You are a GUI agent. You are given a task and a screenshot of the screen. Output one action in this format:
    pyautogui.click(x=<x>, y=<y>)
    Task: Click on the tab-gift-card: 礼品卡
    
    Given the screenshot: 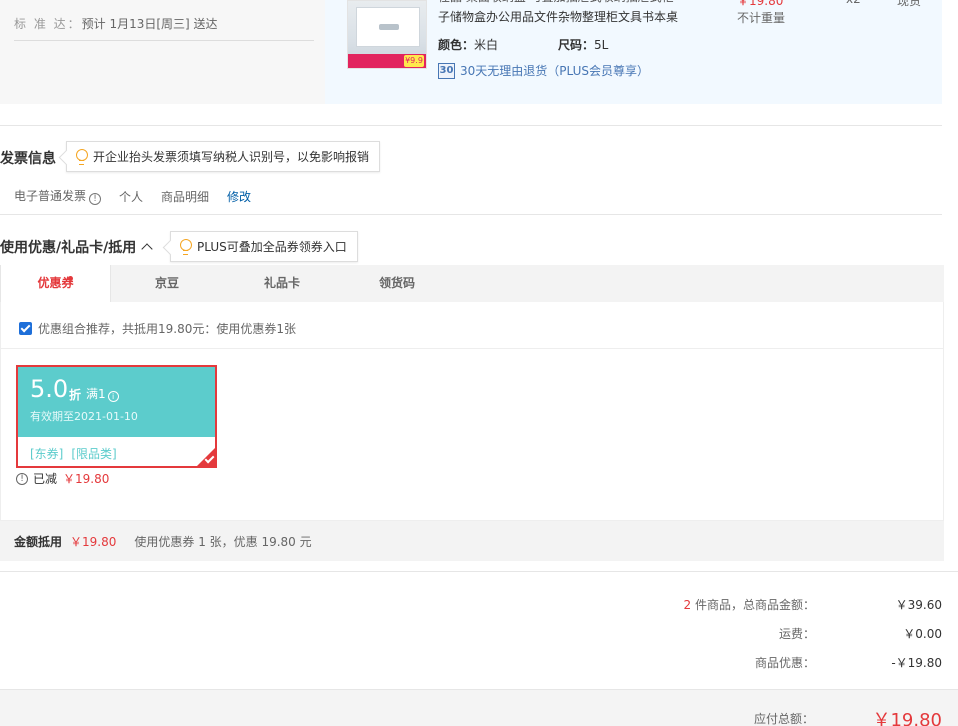 What is the action you would take?
    pyautogui.click(x=282, y=283)
    